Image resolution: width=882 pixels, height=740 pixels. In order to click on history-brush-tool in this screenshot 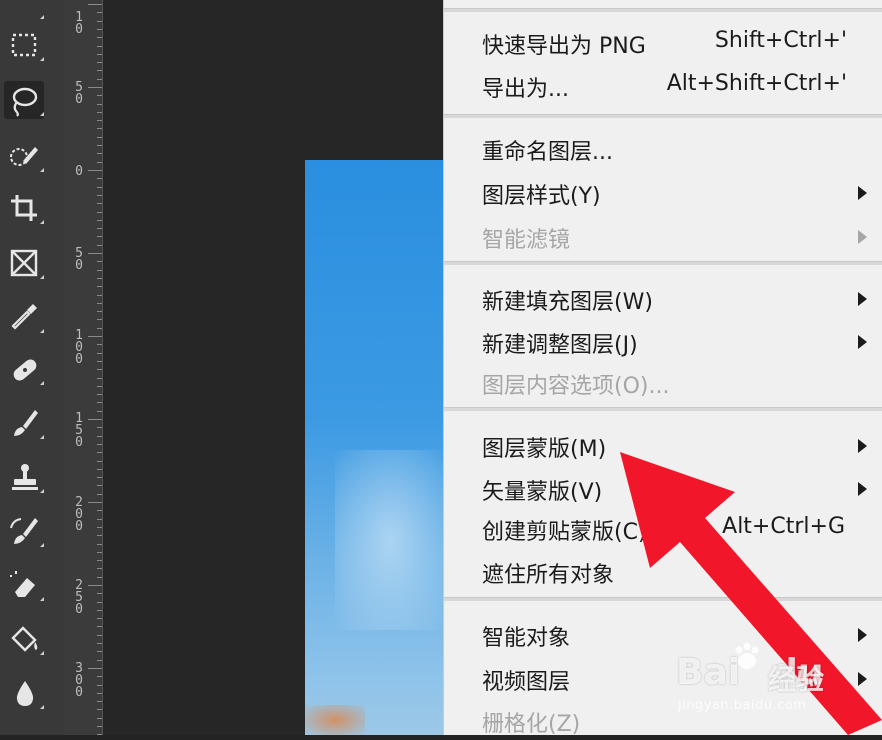, I will do `click(24, 531)`.